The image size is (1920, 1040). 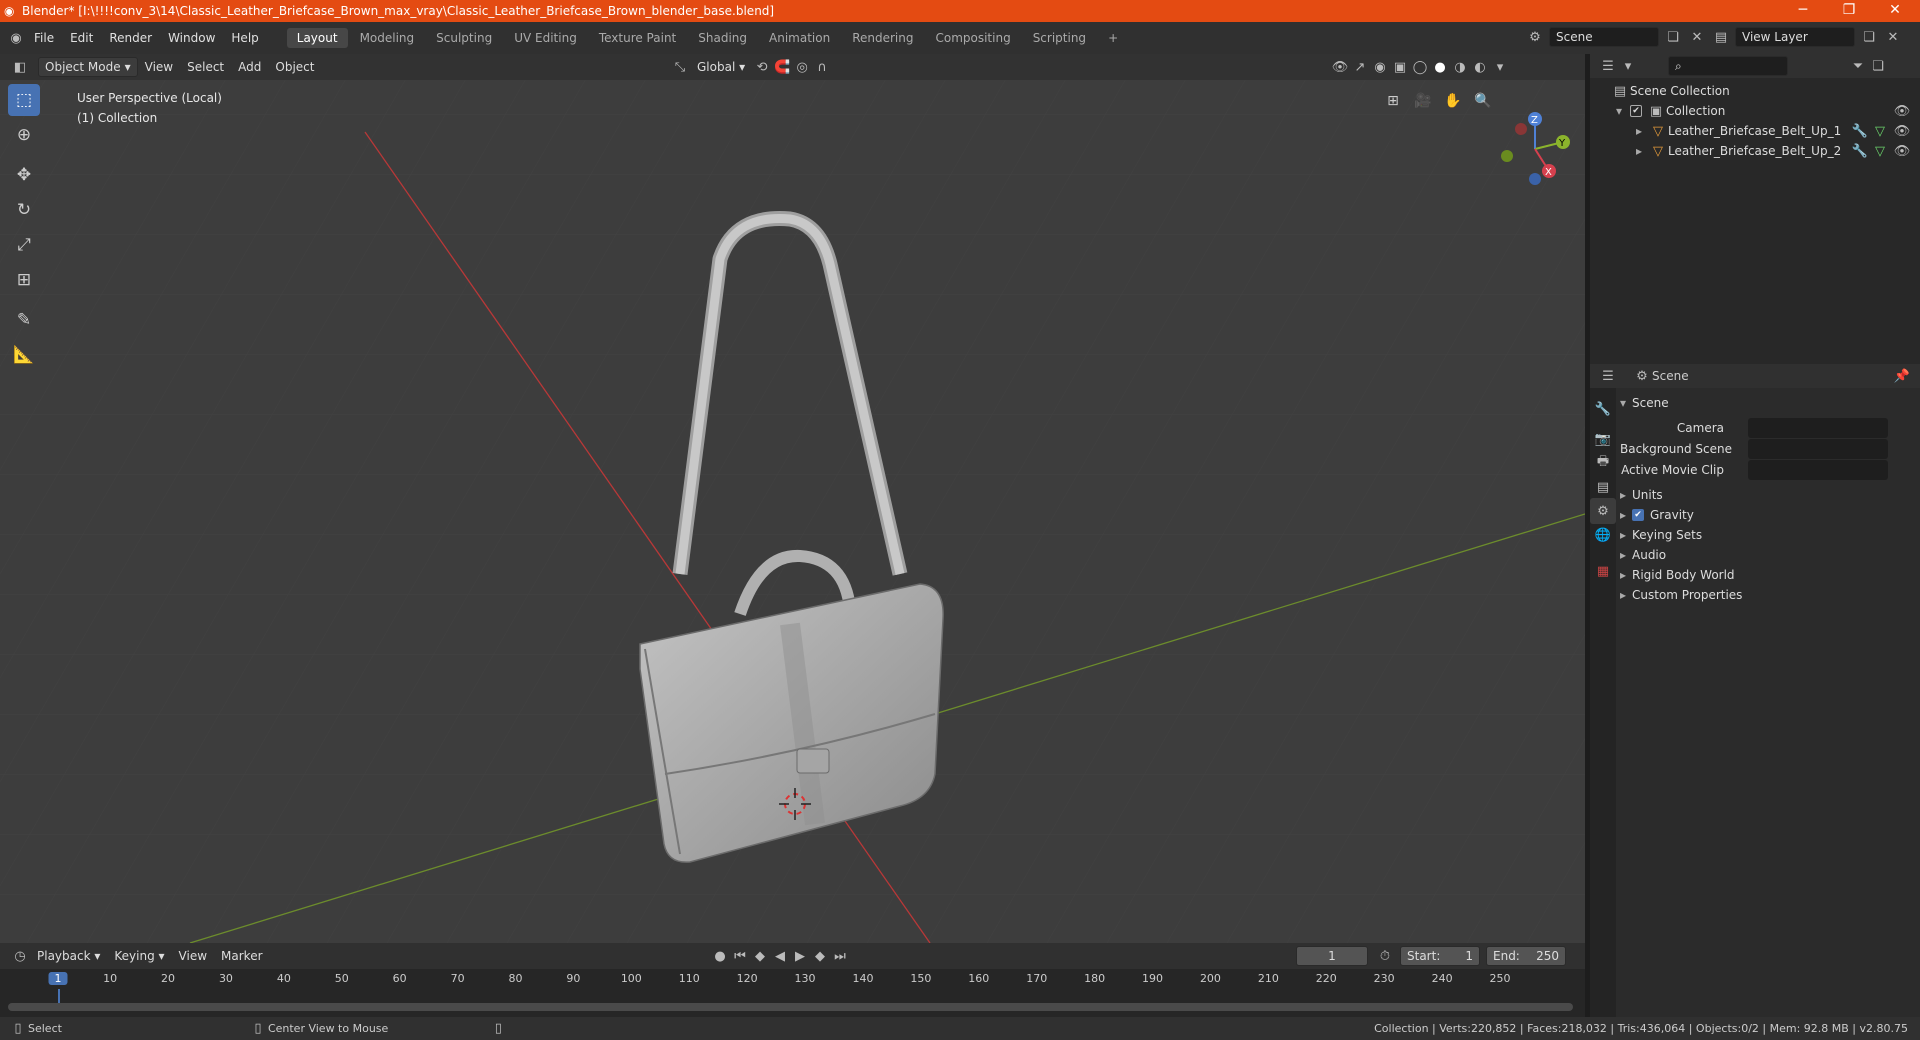 I want to click on outliner-collection: ▾ ✔ ▣ Collection 👁, so click(x=1755, y=111).